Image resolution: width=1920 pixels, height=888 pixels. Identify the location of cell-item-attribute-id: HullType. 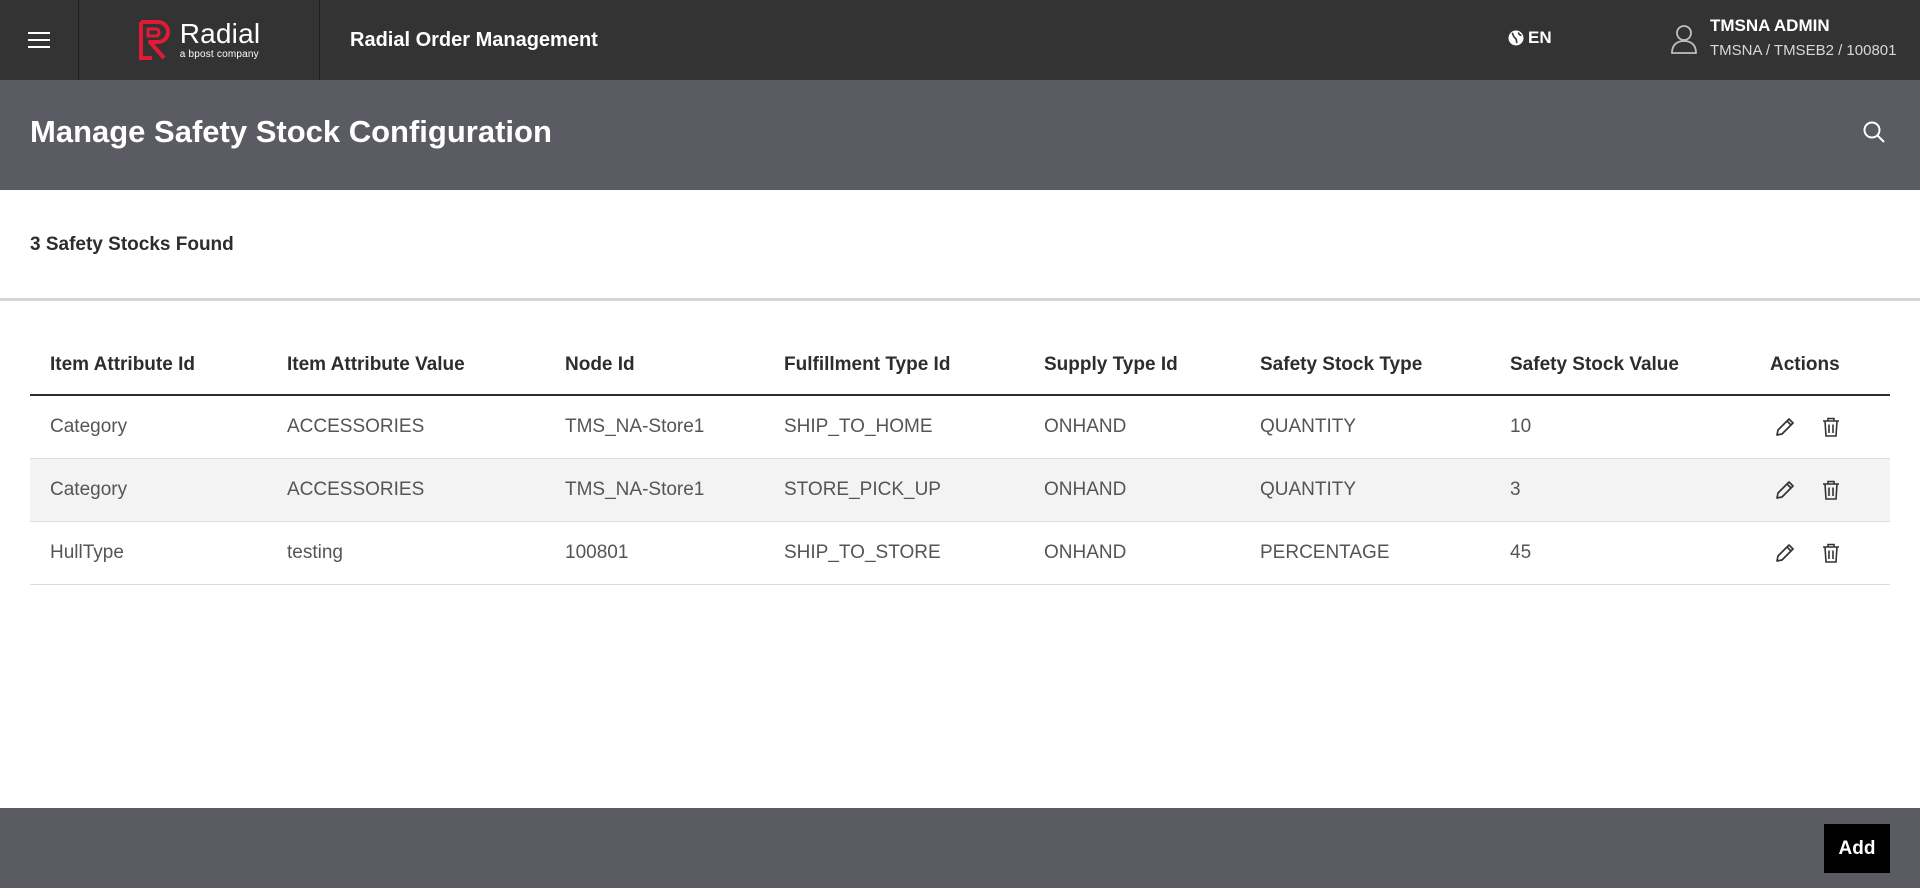
(148, 553).